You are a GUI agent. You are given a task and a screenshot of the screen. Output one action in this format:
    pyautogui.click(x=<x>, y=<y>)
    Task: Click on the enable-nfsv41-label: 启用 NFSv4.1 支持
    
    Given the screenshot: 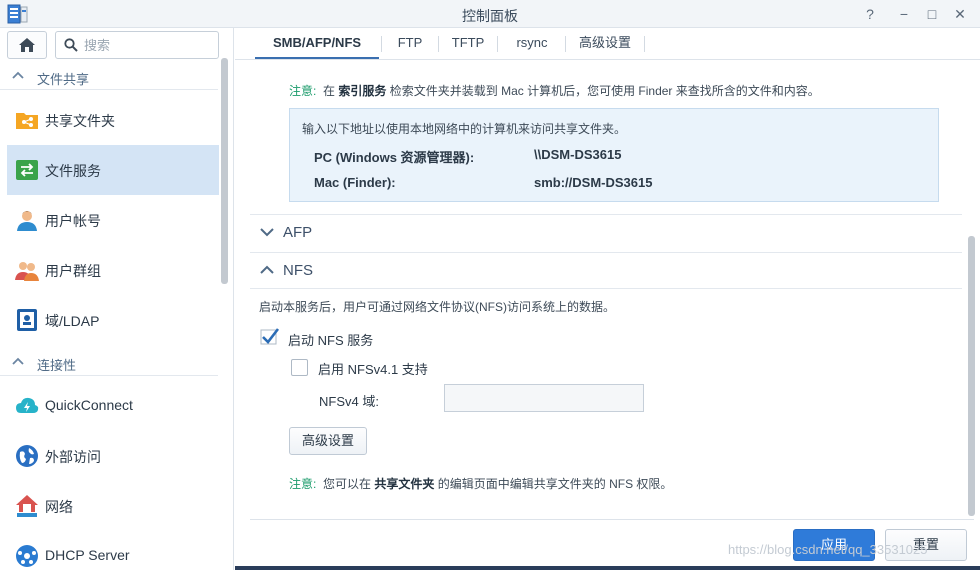 What is the action you would take?
    pyautogui.click(x=373, y=369)
    